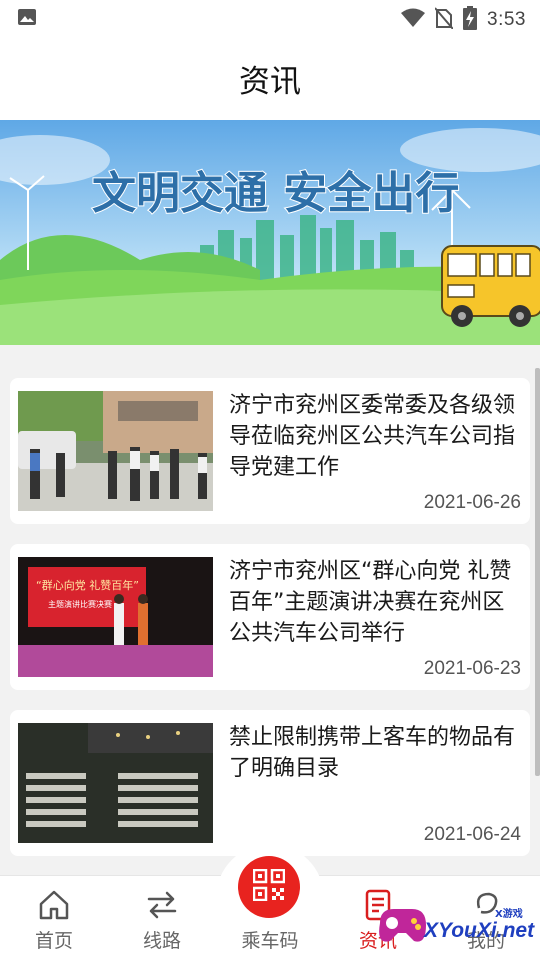 The image size is (540, 961). Describe the element at coordinates (115, 617) in the screenshot. I see `news-thumbnail: “群心向党 礼赞百年” 主题演讲比赛决赛` at that location.